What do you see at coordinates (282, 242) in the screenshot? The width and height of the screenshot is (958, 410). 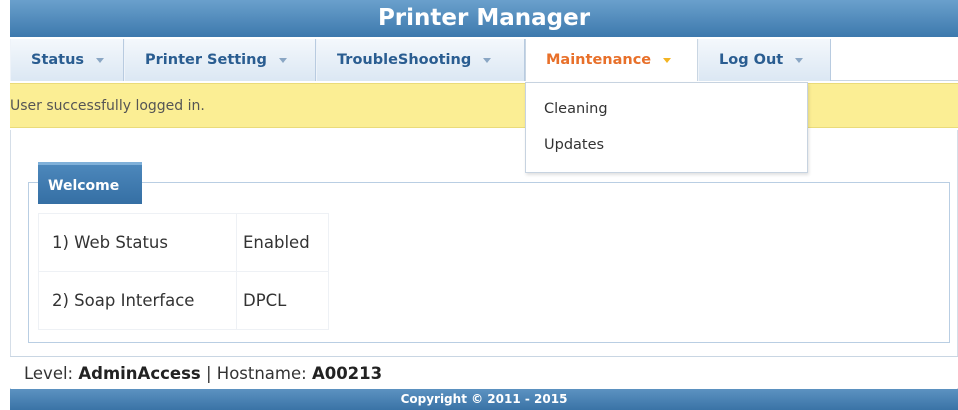 I see `web-status-value: Enabled` at bounding box center [282, 242].